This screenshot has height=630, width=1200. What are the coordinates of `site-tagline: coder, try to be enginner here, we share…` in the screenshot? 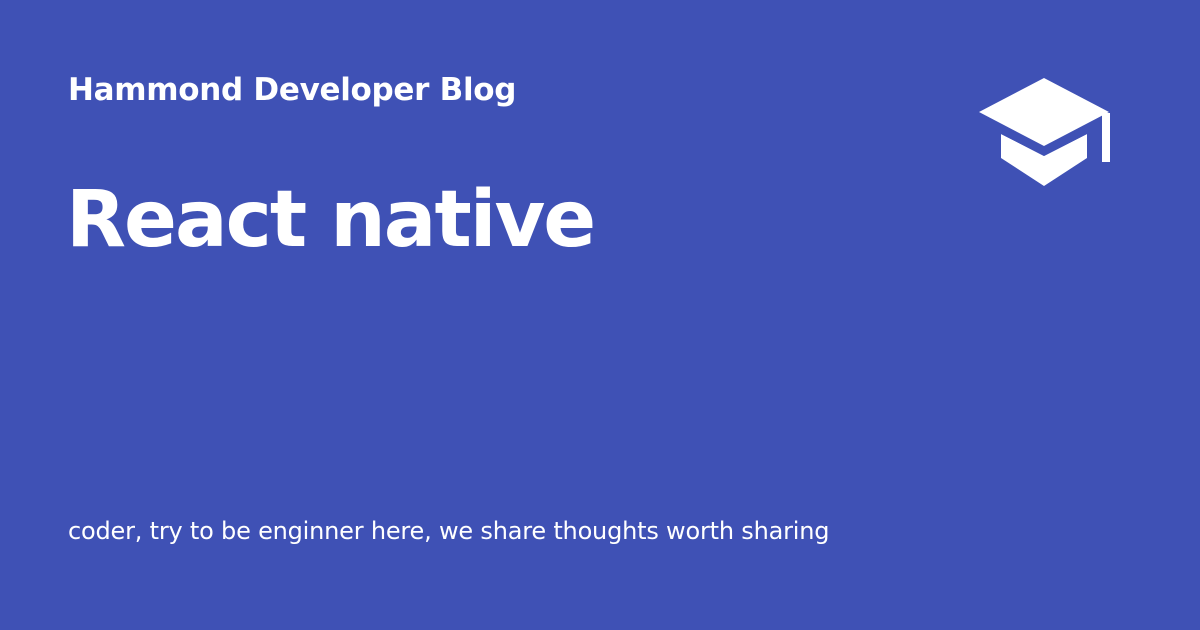 It's located at (449, 531).